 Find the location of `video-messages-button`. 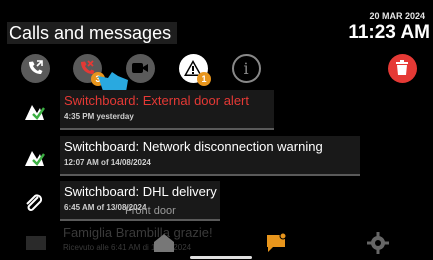

video-messages-button is located at coordinates (140, 68).